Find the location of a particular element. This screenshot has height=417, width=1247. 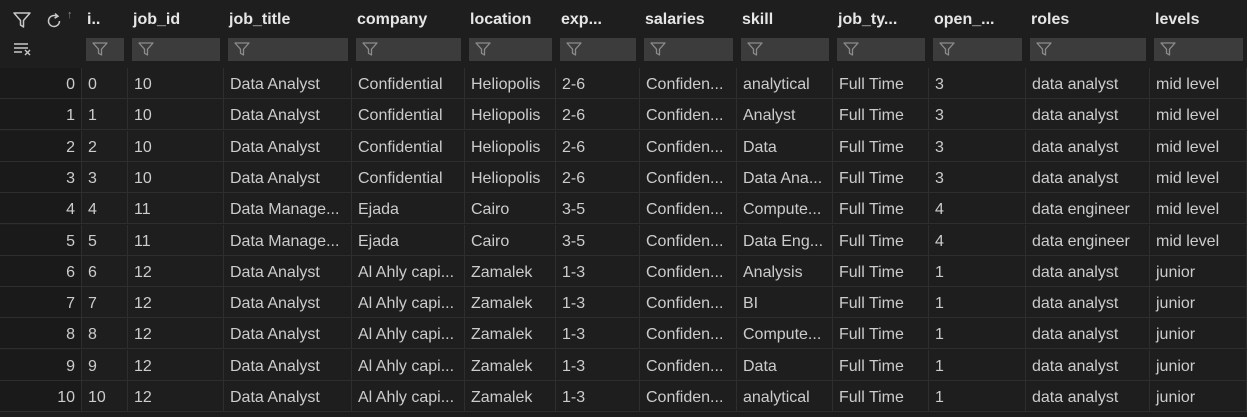

column-header-levels: levels is located at coordinates (1198, 18).